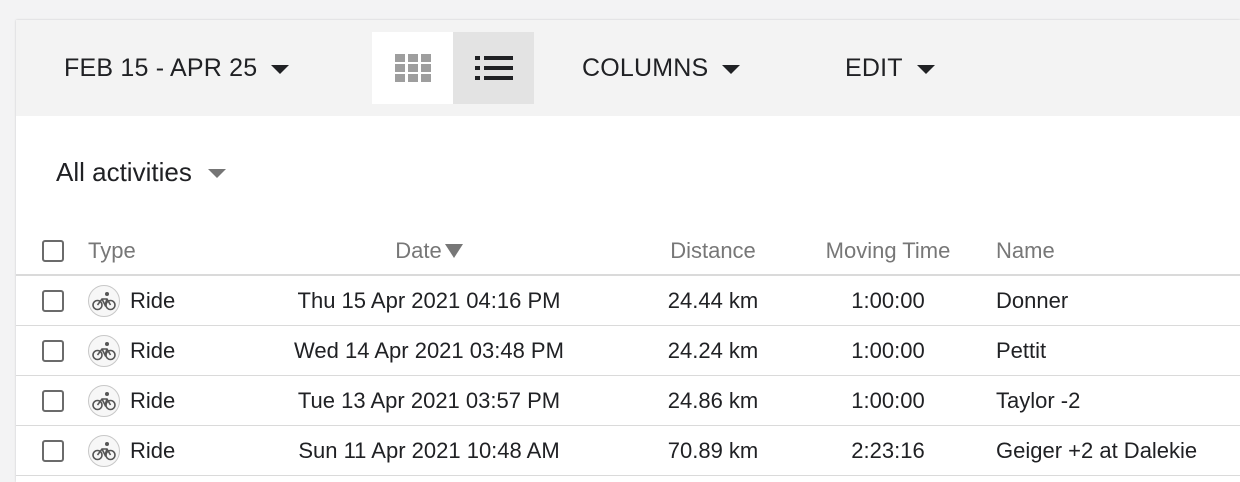 The image size is (1240, 482). I want to click on name-column-header: Name, so click(1025, 251).